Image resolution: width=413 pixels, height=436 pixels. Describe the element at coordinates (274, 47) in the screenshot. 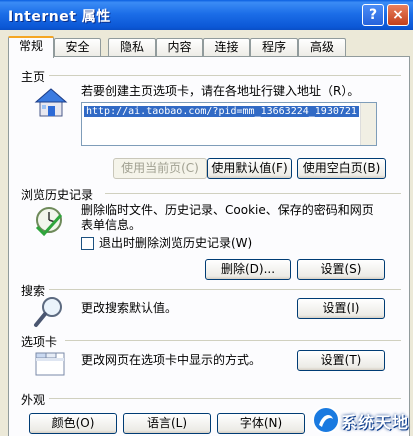

I see `tab-programs: 程序` at that location.